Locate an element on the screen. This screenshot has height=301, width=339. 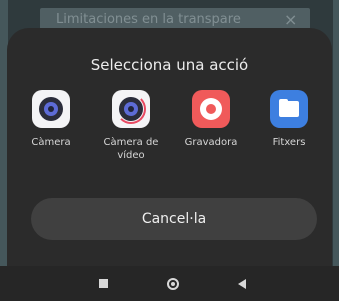
sheet-title: Selecciona una acció is located at coordinates (169, 65).